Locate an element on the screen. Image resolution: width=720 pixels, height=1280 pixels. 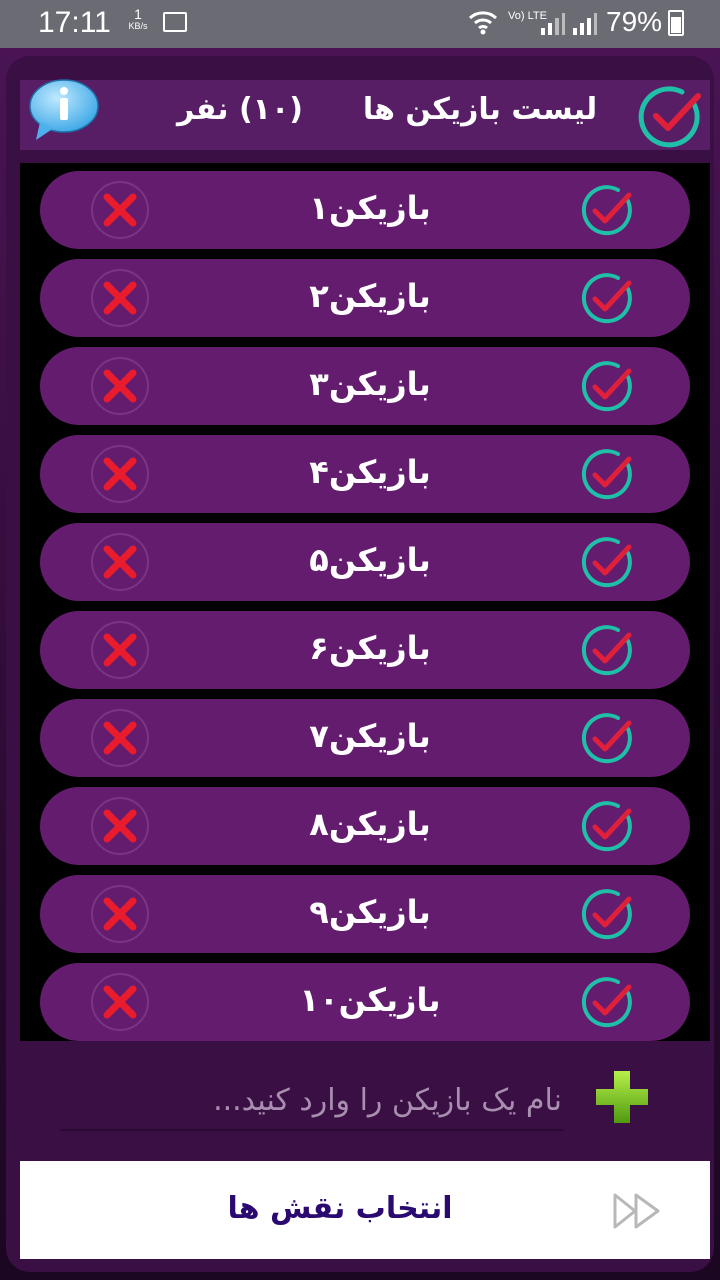
gallery-notification-icon is located at coordinates (175, 22).